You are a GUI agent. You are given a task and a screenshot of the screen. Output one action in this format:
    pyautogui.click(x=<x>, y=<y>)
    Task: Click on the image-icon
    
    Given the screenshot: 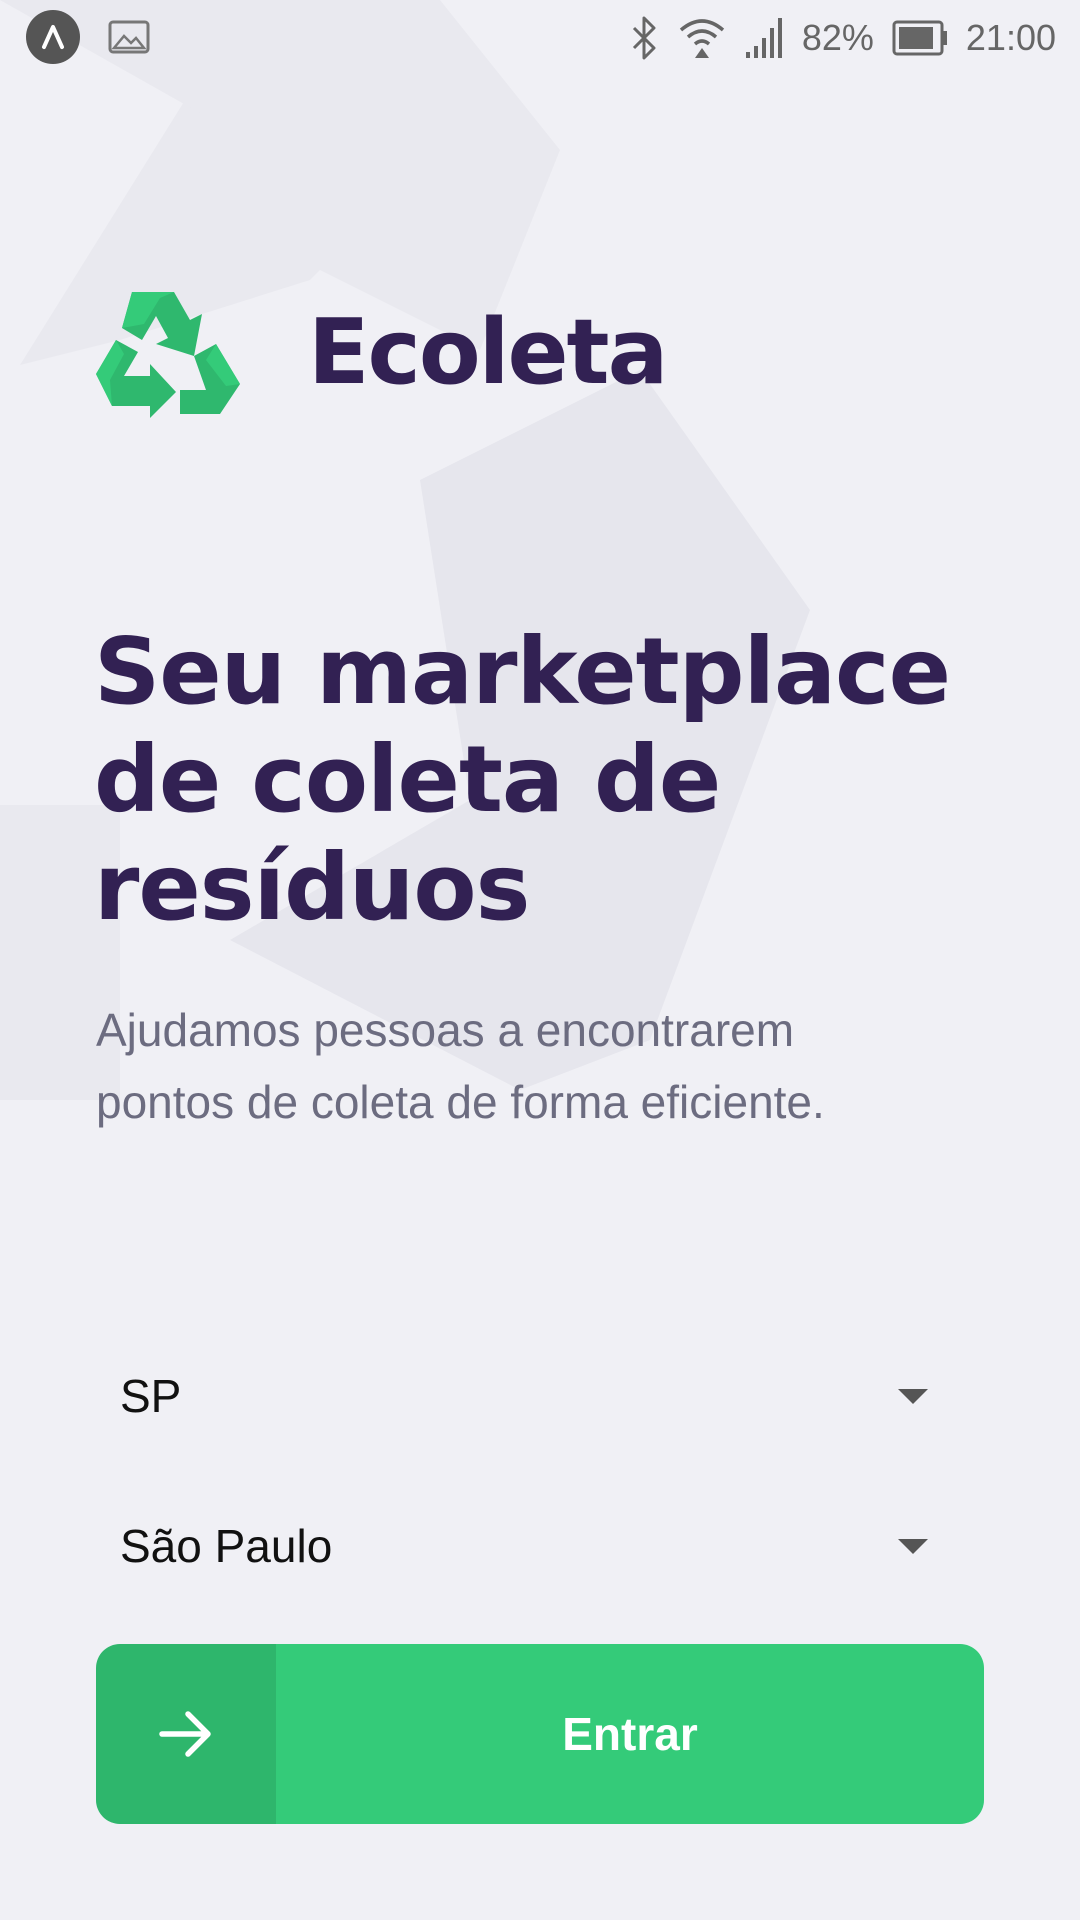 What is the action you would take?
    pyautogui.click(x=129, y=37)
    